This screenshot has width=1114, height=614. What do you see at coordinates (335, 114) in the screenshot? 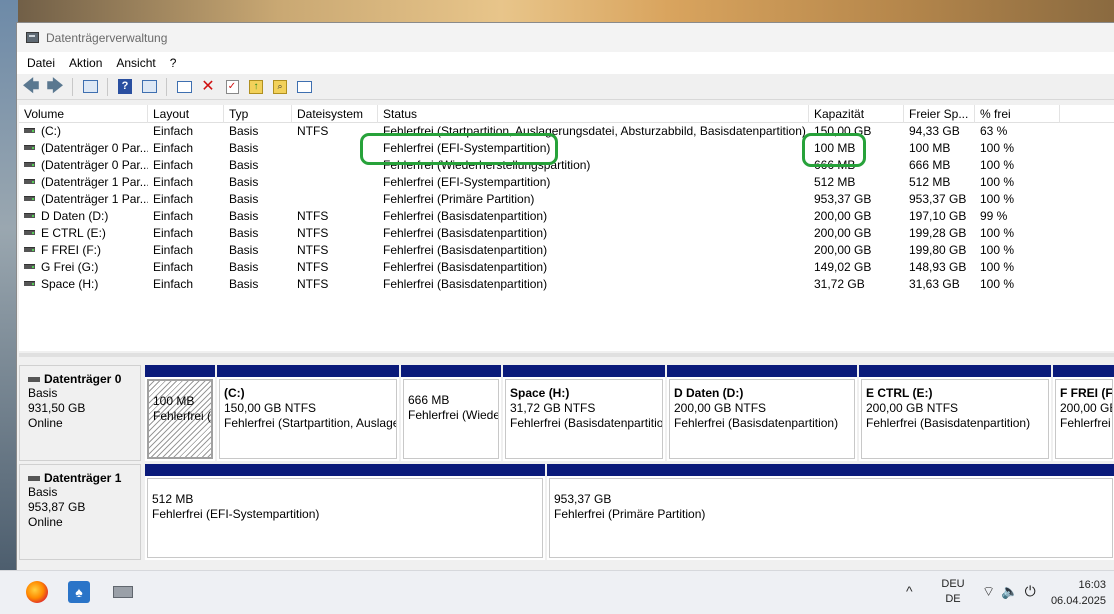
I see `column-header-dateisystem: Dateisystem` at bounding box center [335, 114].